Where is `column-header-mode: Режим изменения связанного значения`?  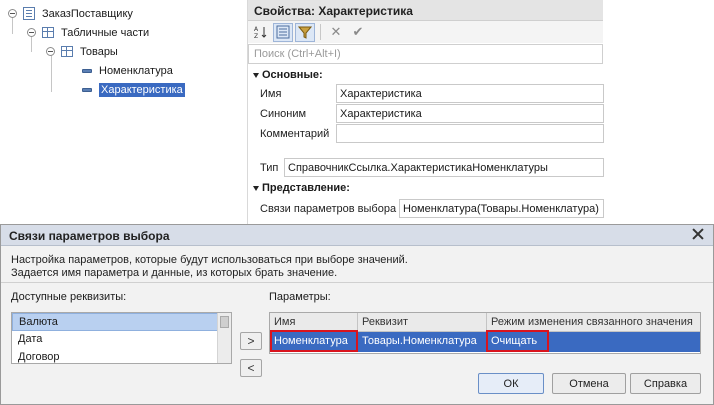 column-header-mode: Режим изменения связанного значения is located at coordinates (593, 322).